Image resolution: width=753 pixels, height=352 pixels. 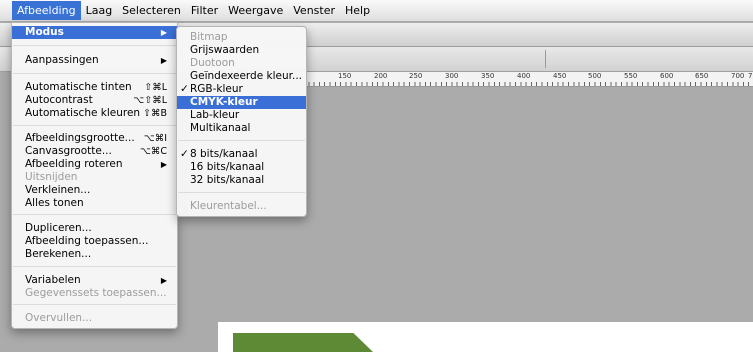 I want to click on menu-item-afbeeldingsgrootte: Afbeeldingsgrootte... ⌥⌘I, so click(x=94, y=138).